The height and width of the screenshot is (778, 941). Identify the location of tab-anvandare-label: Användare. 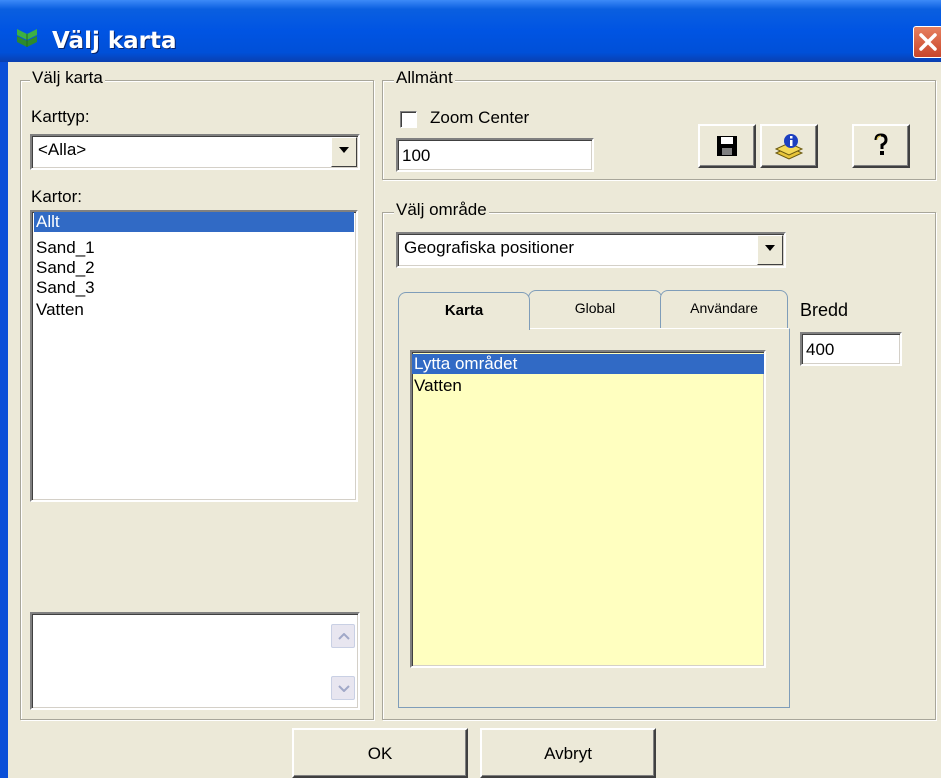
(724, 308).